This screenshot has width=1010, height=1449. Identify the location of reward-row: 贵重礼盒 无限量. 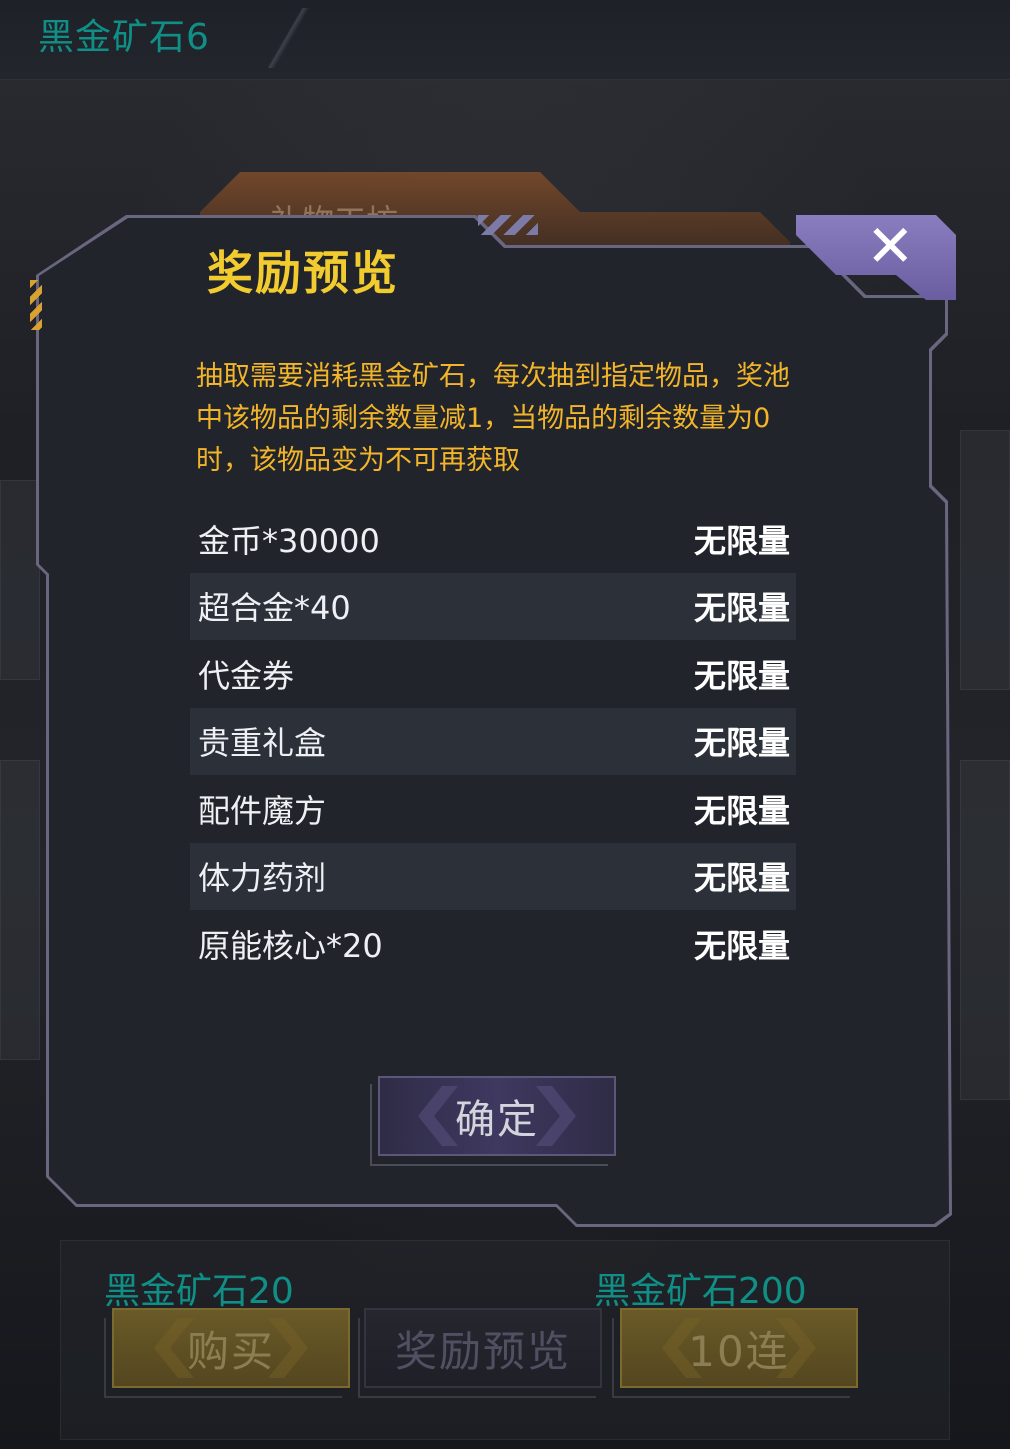
(493, 741).